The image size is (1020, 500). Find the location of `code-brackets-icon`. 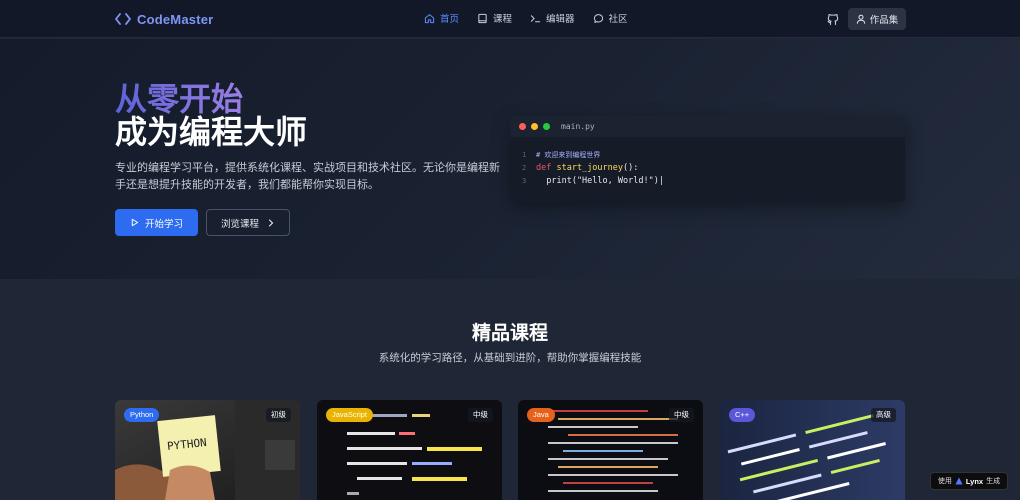

code-brackets-icon is located at coordinates (123, 19).